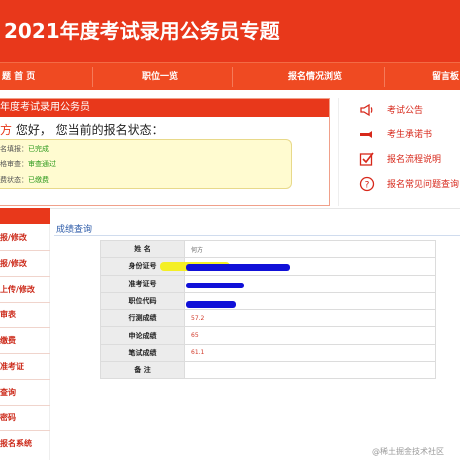  Describe the element at coordinates (211, 304) in the screenshot. I see `redaction-position-code` at that location.